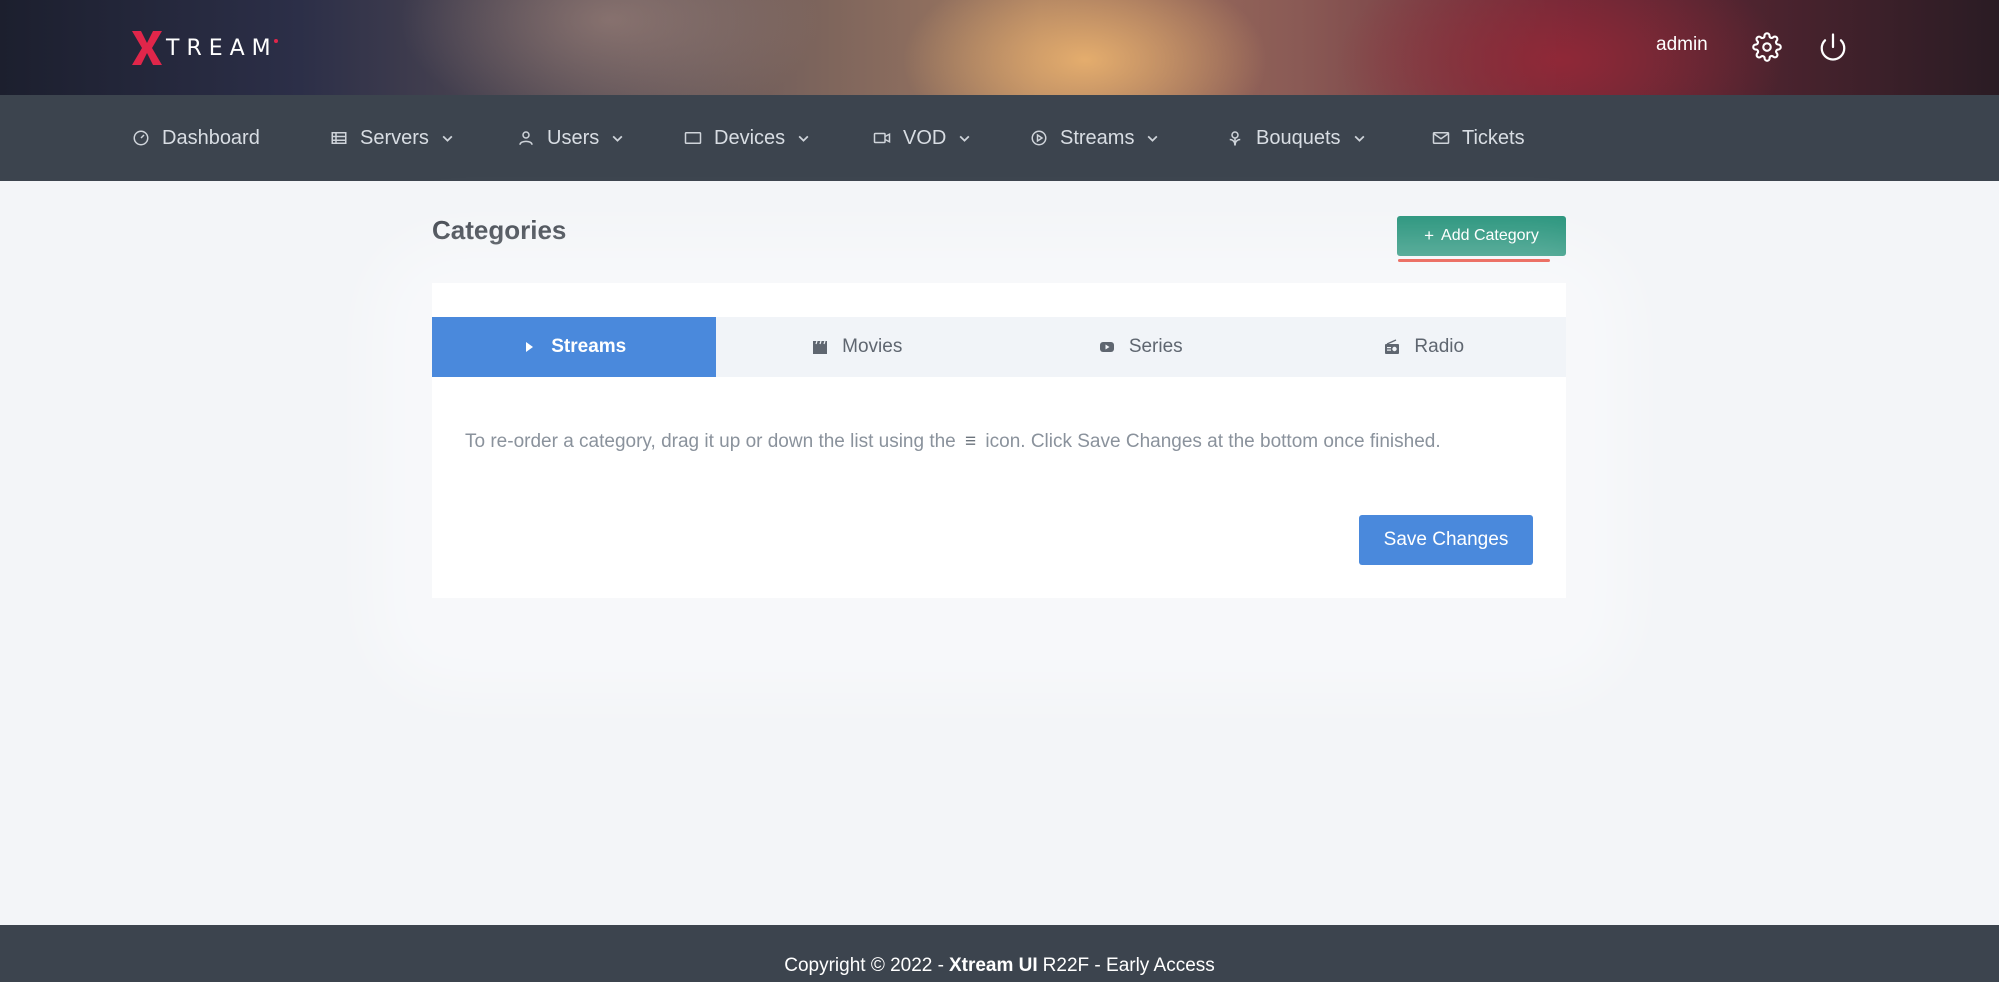 The image size is (1999, 982). Describe the element at coordinates (1039, 138) in the screenshot. I see `play-circle-icon` at that location.